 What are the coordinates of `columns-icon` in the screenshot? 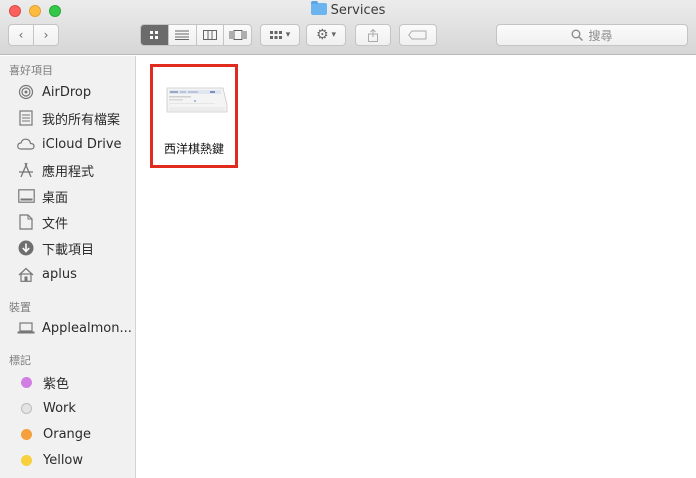 It's located at (209, 35).